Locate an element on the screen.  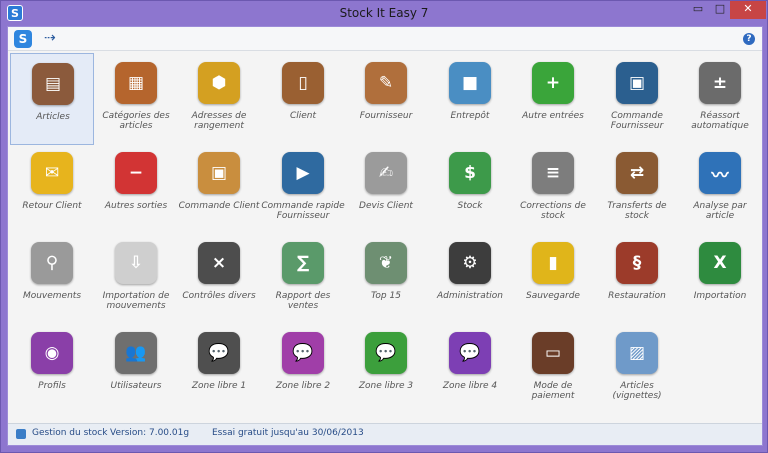
toolbar: S ⇢ ? is located at coordinates (385, 39).